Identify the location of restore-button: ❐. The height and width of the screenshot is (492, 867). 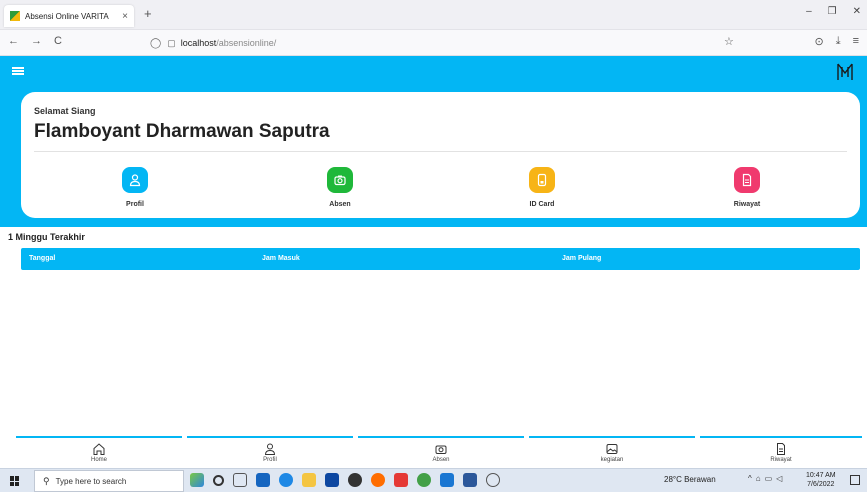
(832, 11).